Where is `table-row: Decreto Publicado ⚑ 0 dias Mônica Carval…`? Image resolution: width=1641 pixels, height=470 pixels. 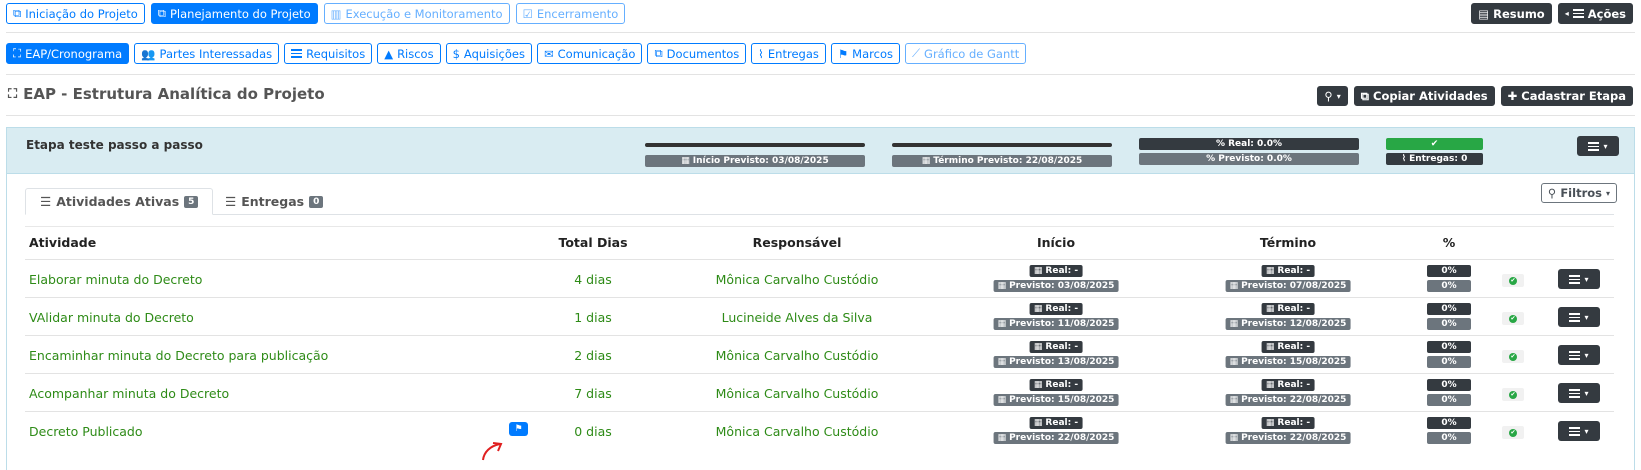
table-row: Decreto Publicado ⚑ 0 dias Mônica Carval… is located at coordinates (819, 430).